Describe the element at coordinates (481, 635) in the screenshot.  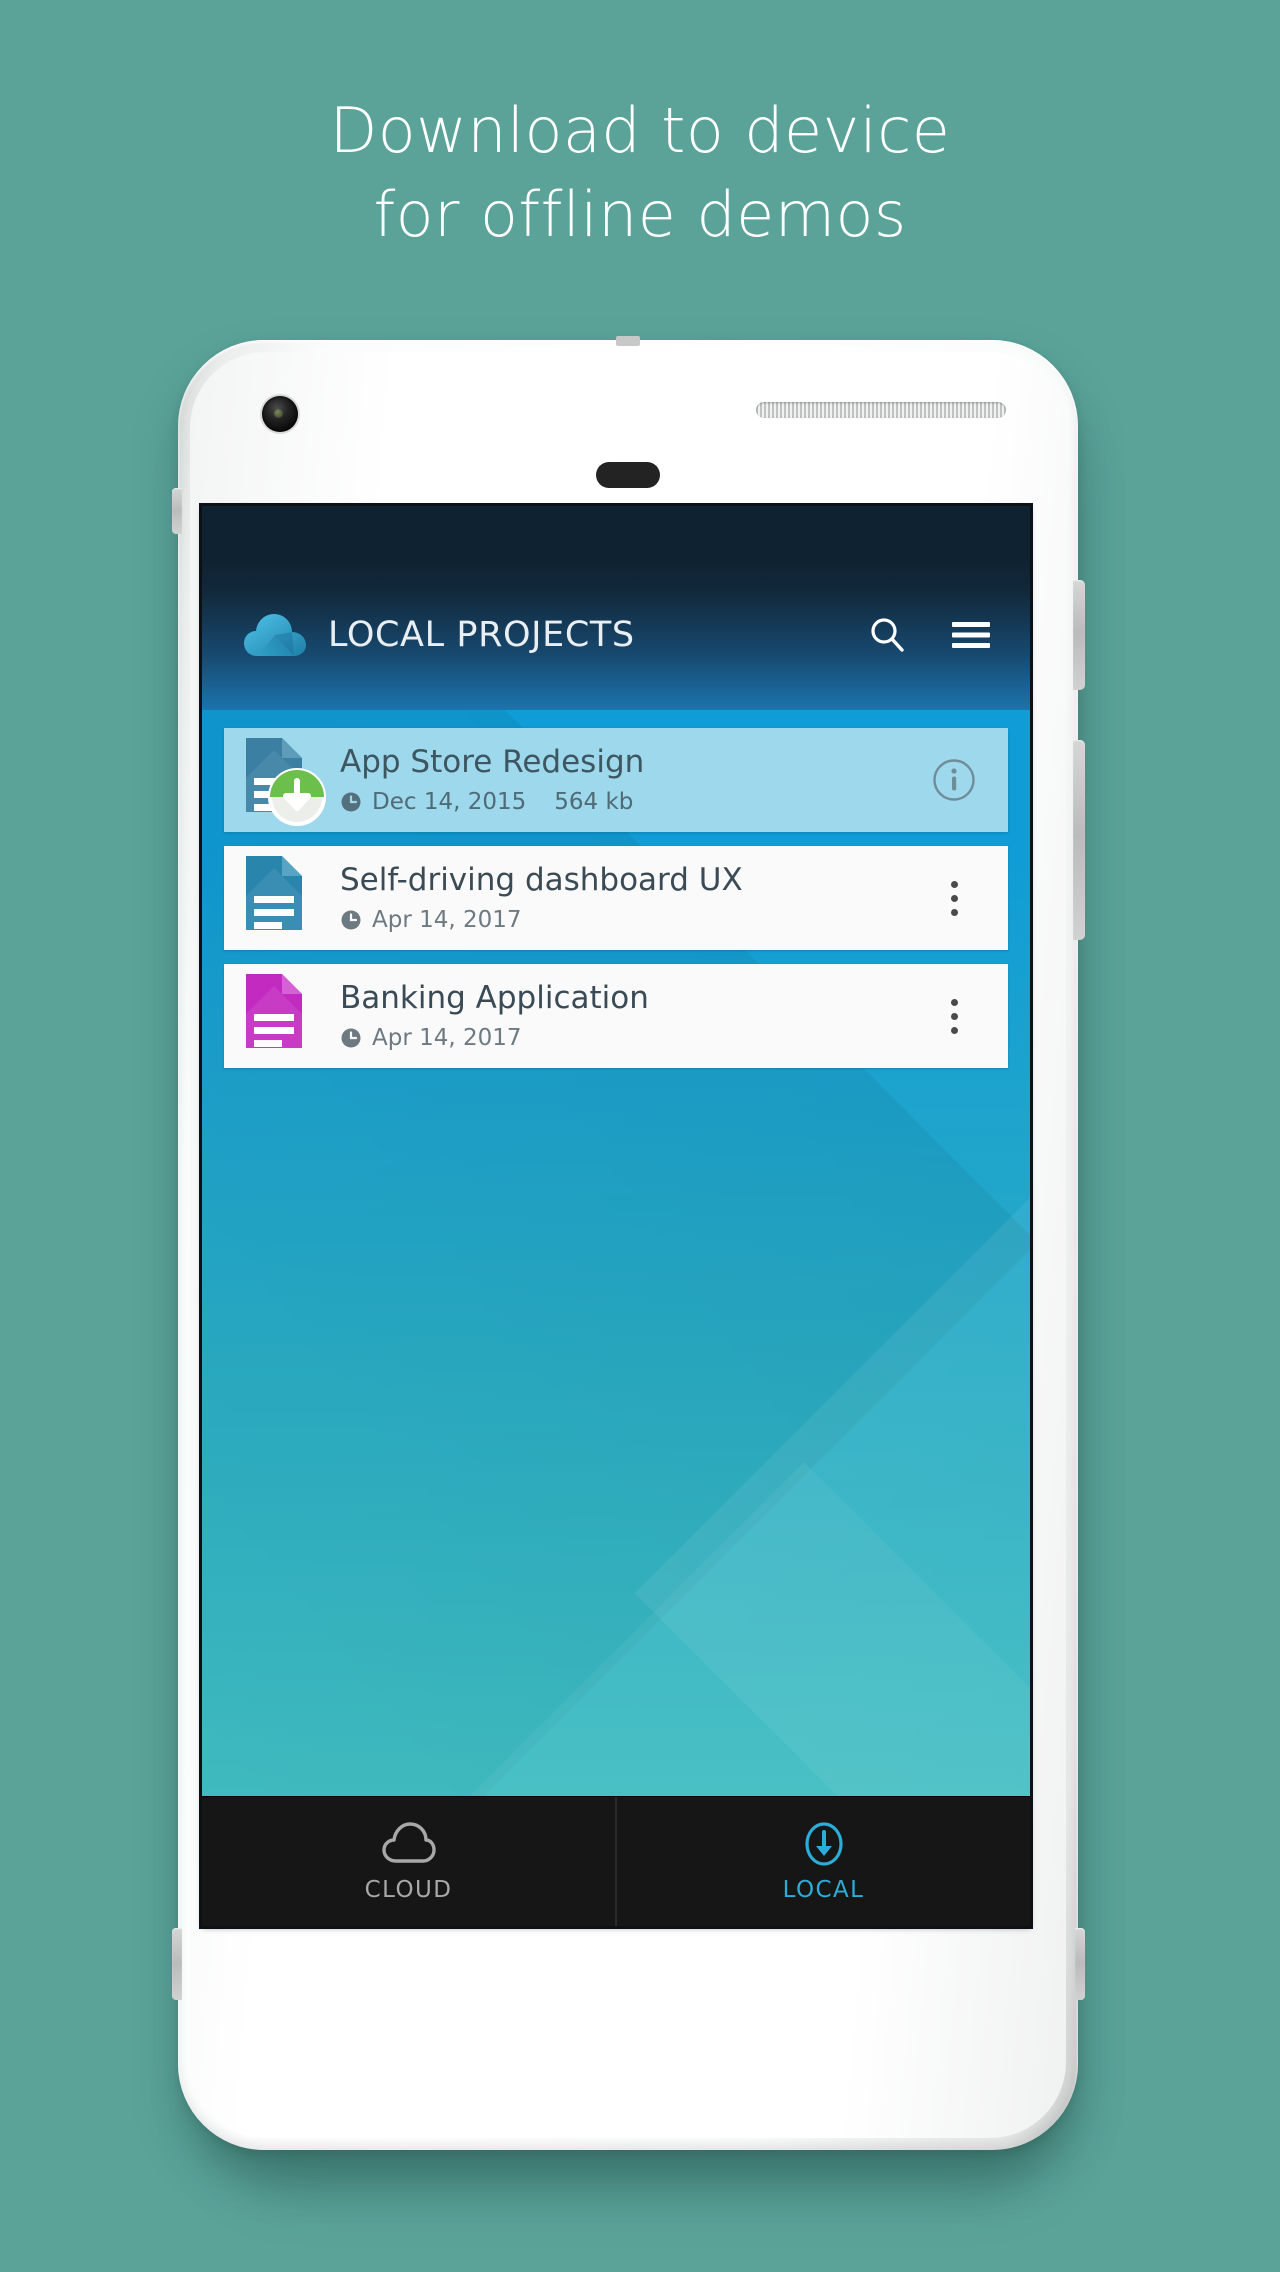
I see `app-title: LOCAL PROJECTS` at that location.